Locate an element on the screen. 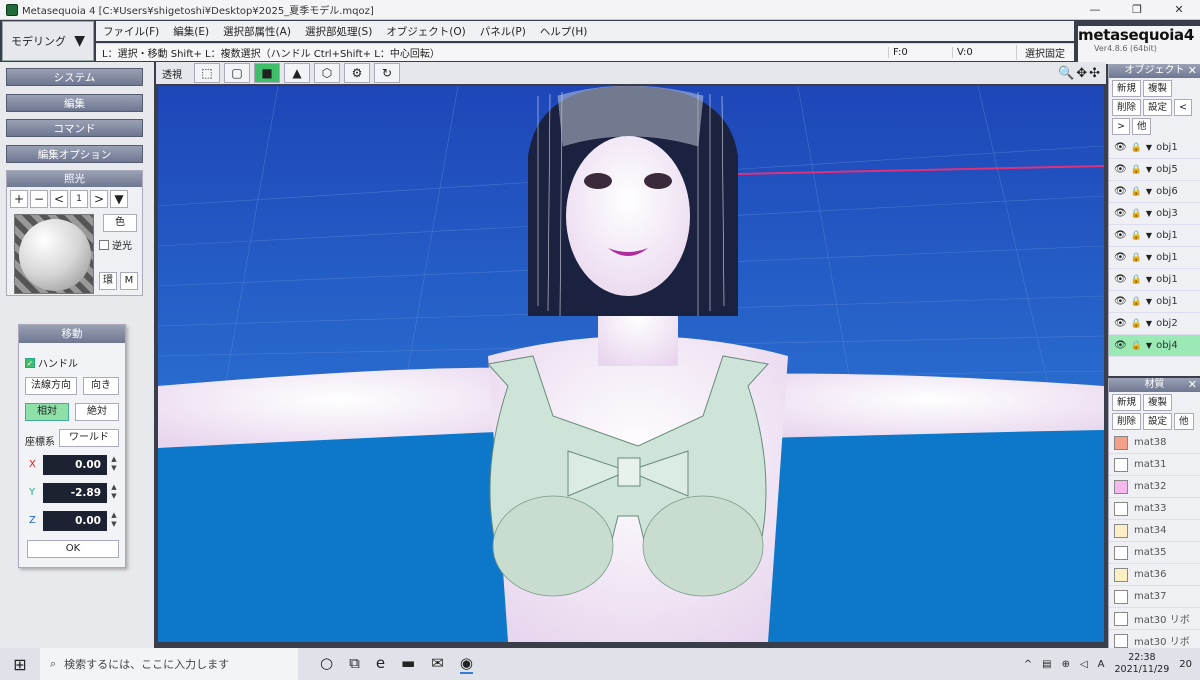  material-row: mat33 is located at coordinates (1154, 509).